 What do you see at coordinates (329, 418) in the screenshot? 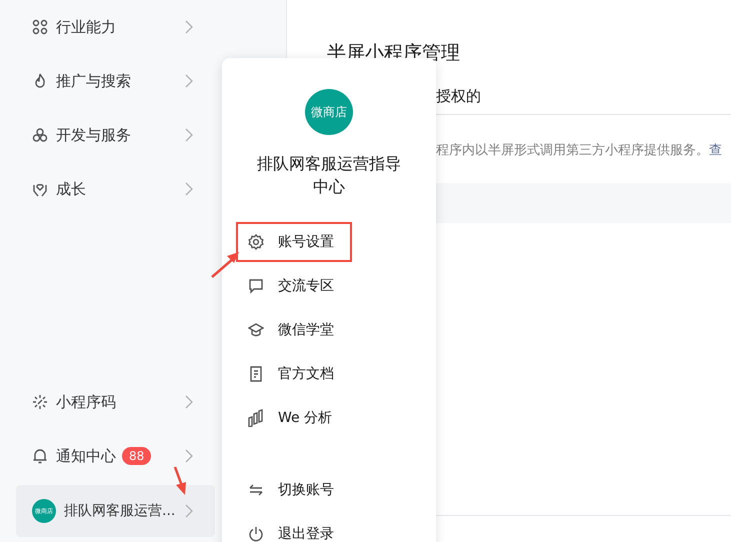
I see `menu-item: We 分析` at bounding box center [329, 418].